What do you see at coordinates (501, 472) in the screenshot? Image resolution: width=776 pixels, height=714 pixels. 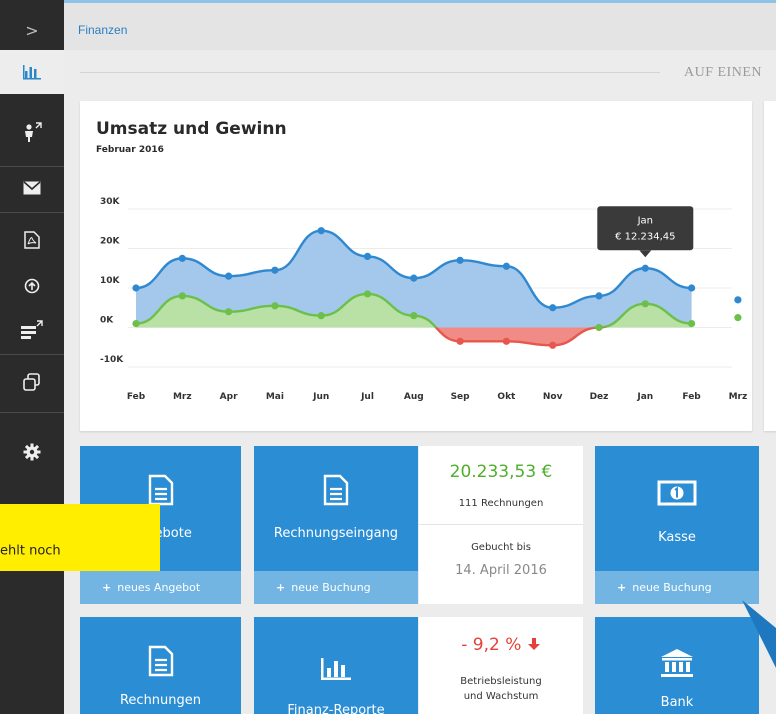 I see `total-amount: 20.233,53 €` at bounding box center [501, 472].